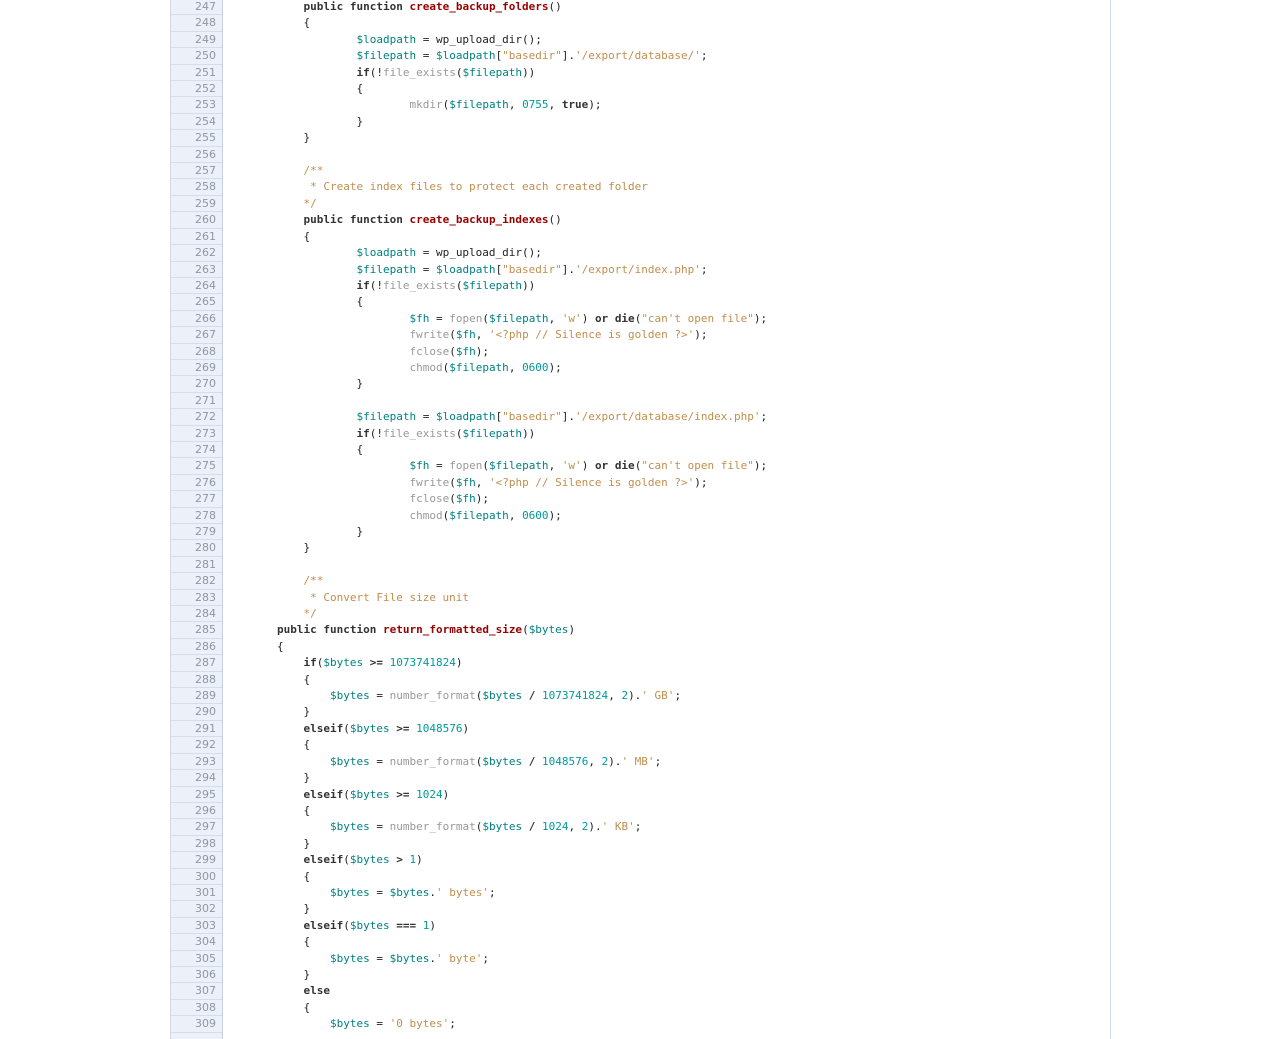 This screenshot has height=1039, width=1280. What do you see at coordinates (196, 1008) in the screenshot?
I see `line-number: 308` at bounding box center [196, 1008].